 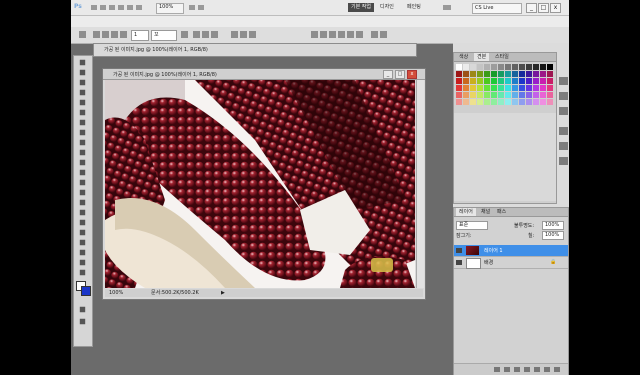 I want to click on arrange-1-icon, so click(x=314, y=34).